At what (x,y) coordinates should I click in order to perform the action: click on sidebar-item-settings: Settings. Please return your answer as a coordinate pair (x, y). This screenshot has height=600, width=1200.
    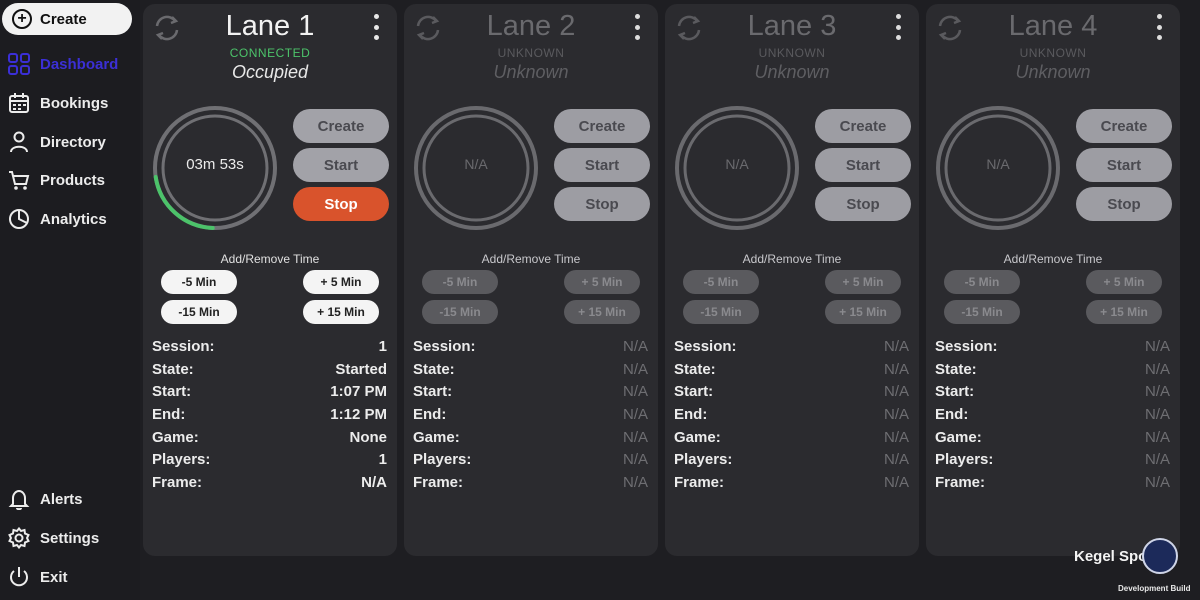
    Looking at the image, I should click on (53, 538).